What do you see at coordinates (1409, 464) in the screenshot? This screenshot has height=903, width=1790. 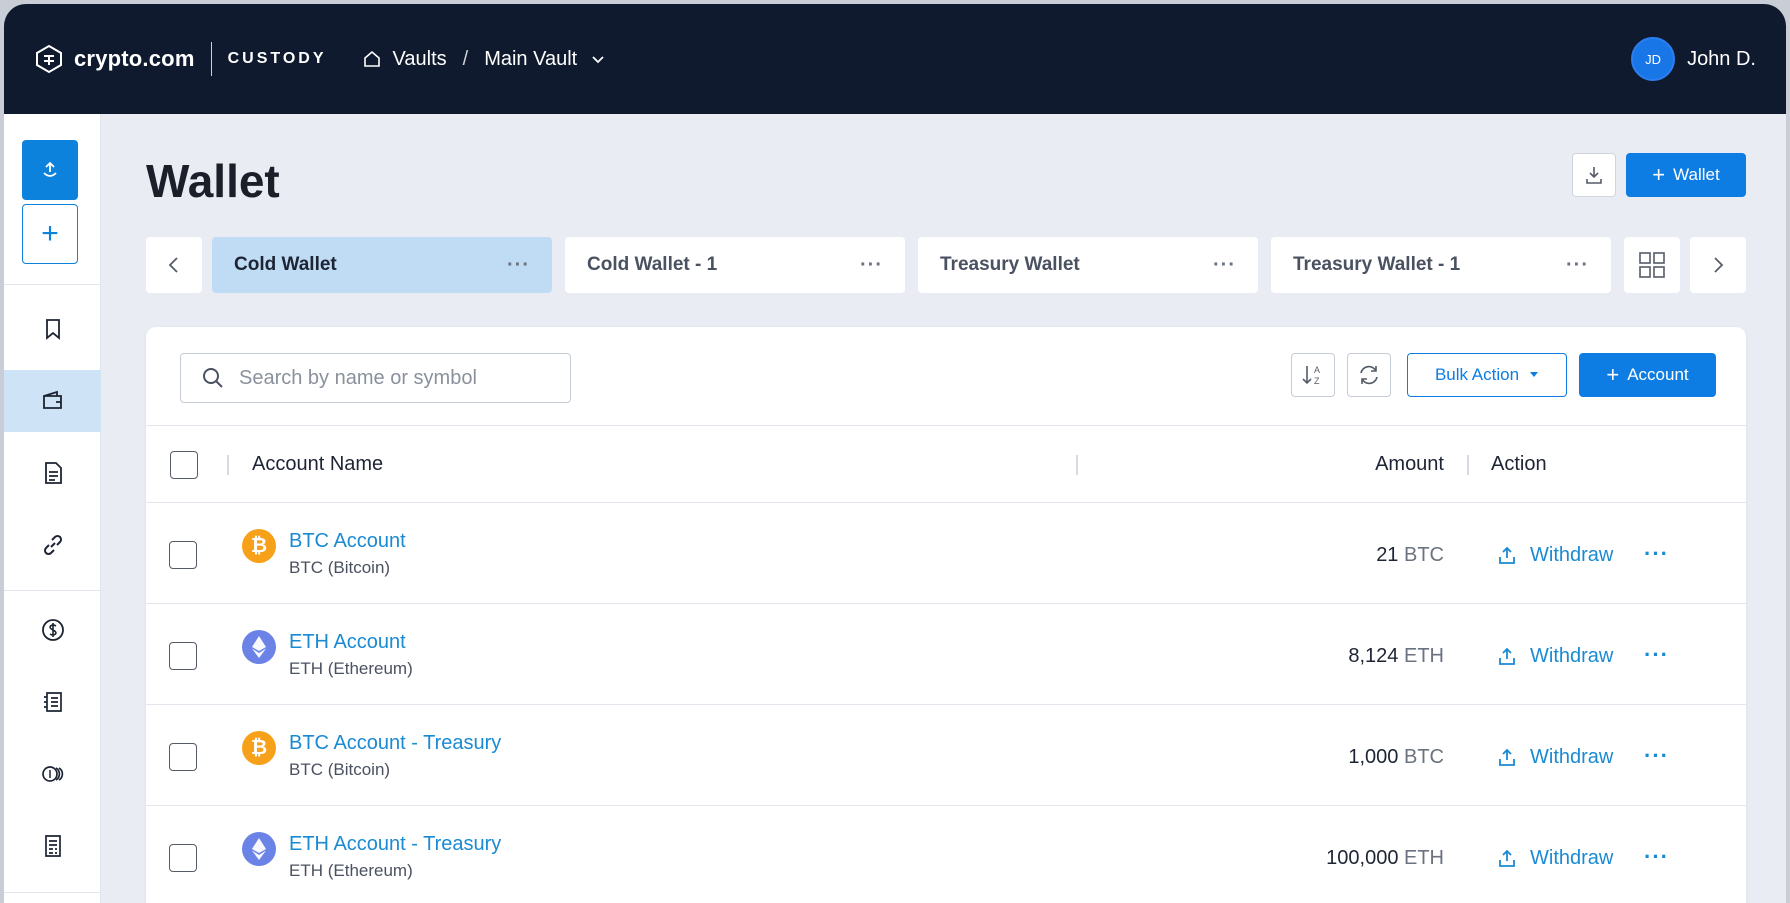 I see `header-amount: Amount` at bounding box center [1409, 464].